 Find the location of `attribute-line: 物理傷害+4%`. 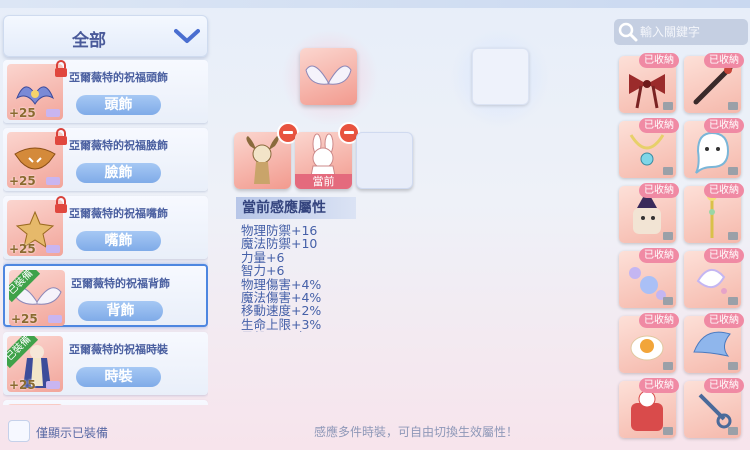

attribute-line: 物理傷害+4% is located at coordinates (281, 284).